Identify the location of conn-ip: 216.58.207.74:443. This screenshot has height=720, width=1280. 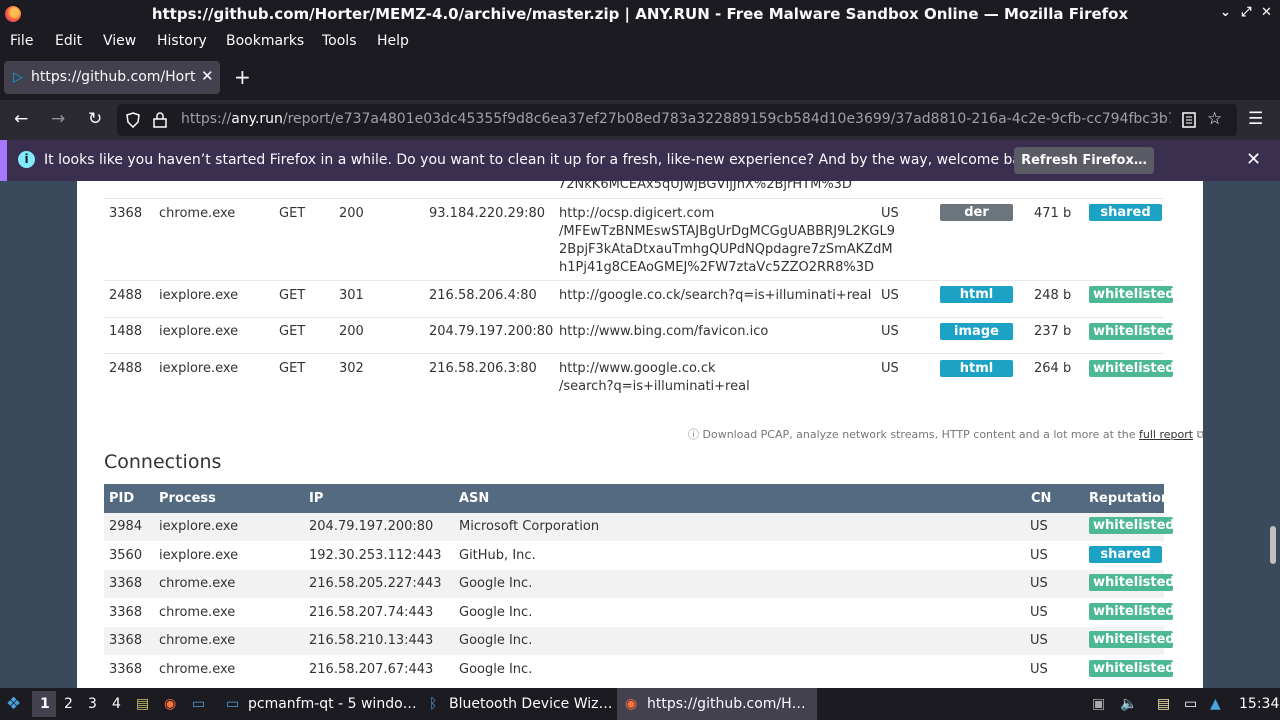
(371, 612).